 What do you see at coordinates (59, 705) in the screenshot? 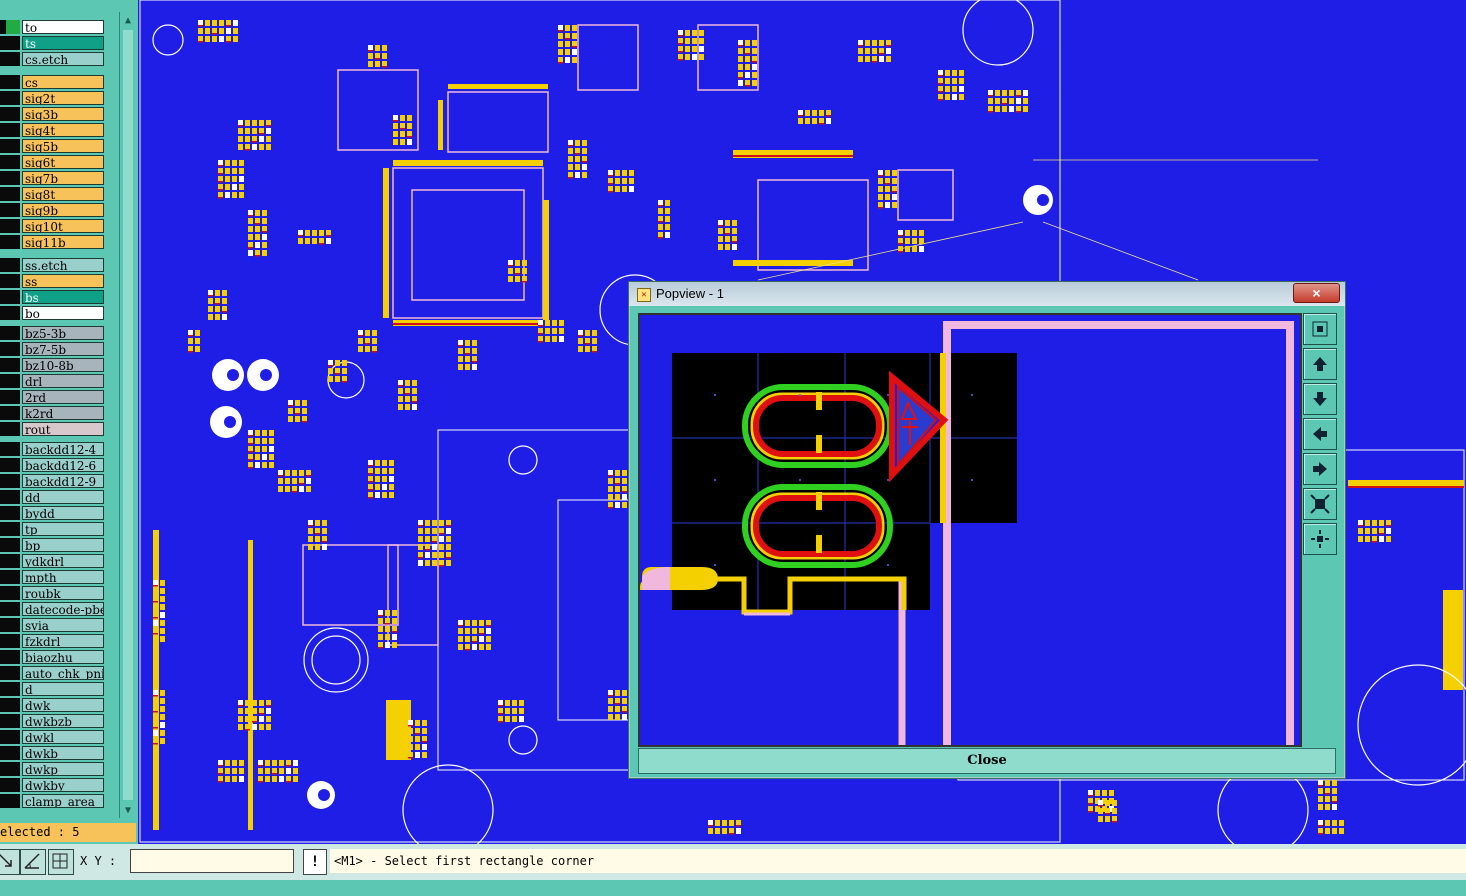
I see `layer-row: dwk` at bounding box center [59, 705].